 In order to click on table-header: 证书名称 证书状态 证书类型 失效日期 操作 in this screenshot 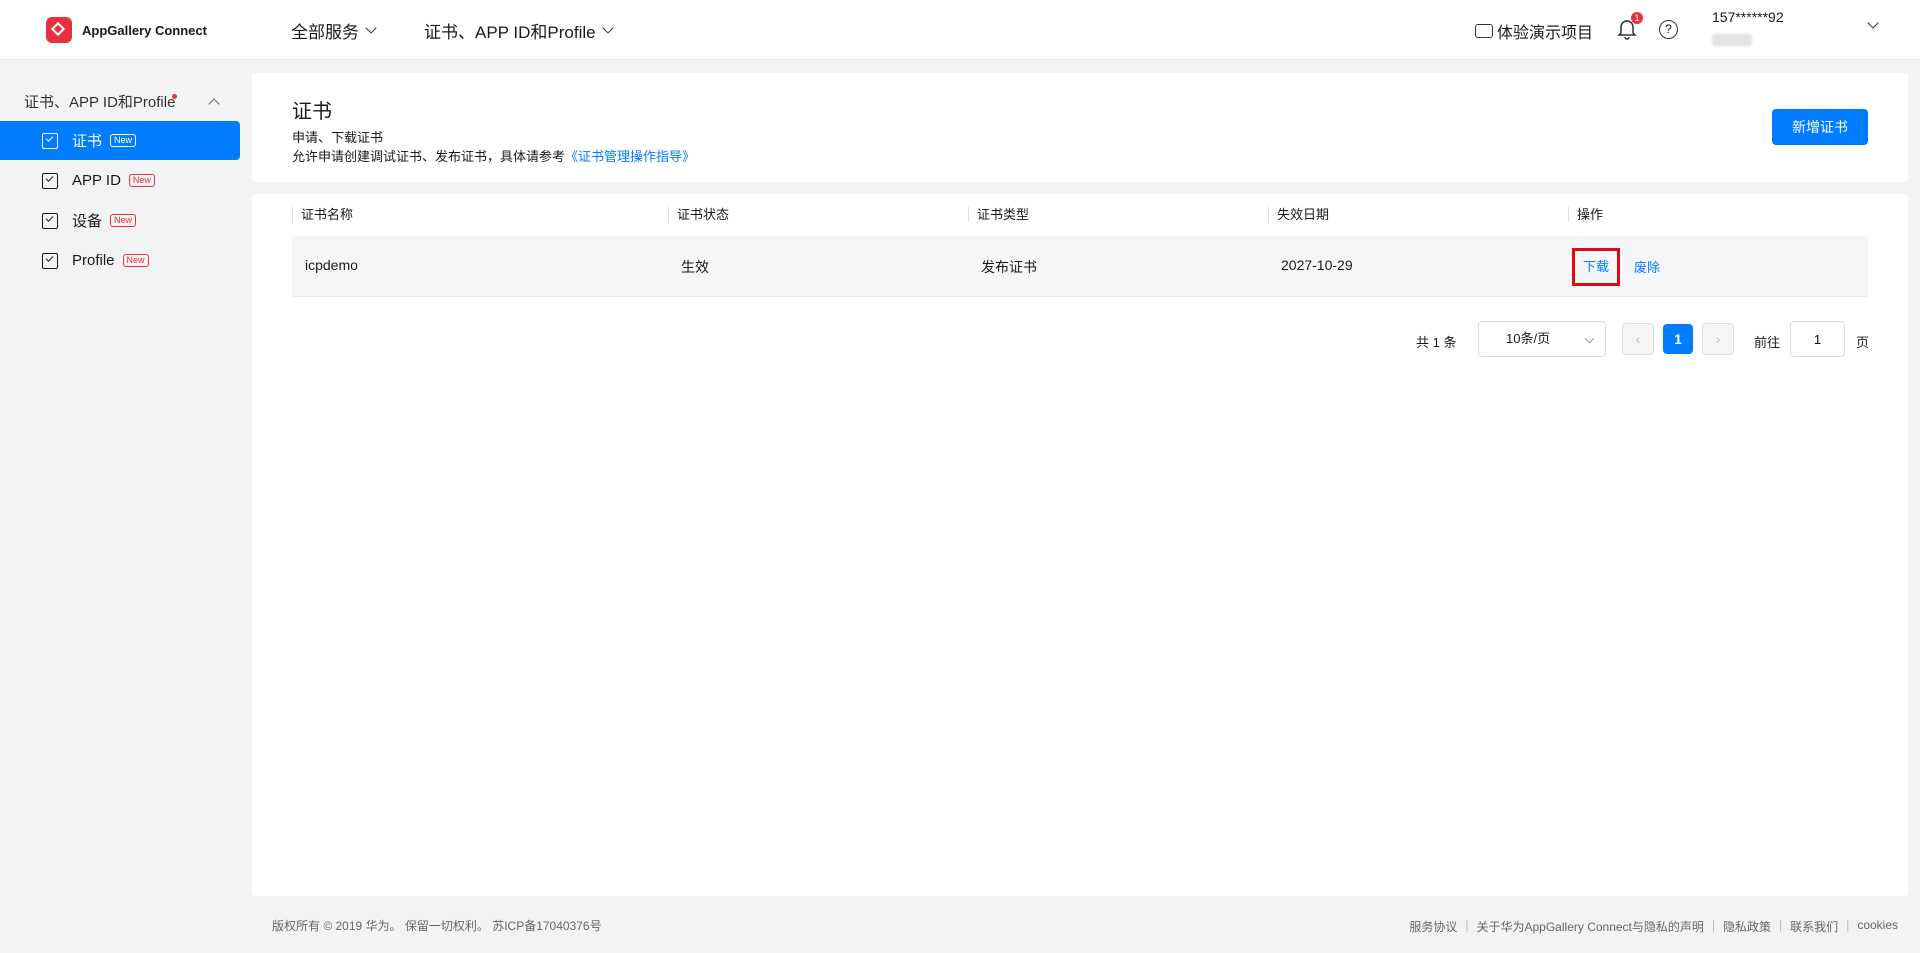, I will do `click(1080, 215)`.